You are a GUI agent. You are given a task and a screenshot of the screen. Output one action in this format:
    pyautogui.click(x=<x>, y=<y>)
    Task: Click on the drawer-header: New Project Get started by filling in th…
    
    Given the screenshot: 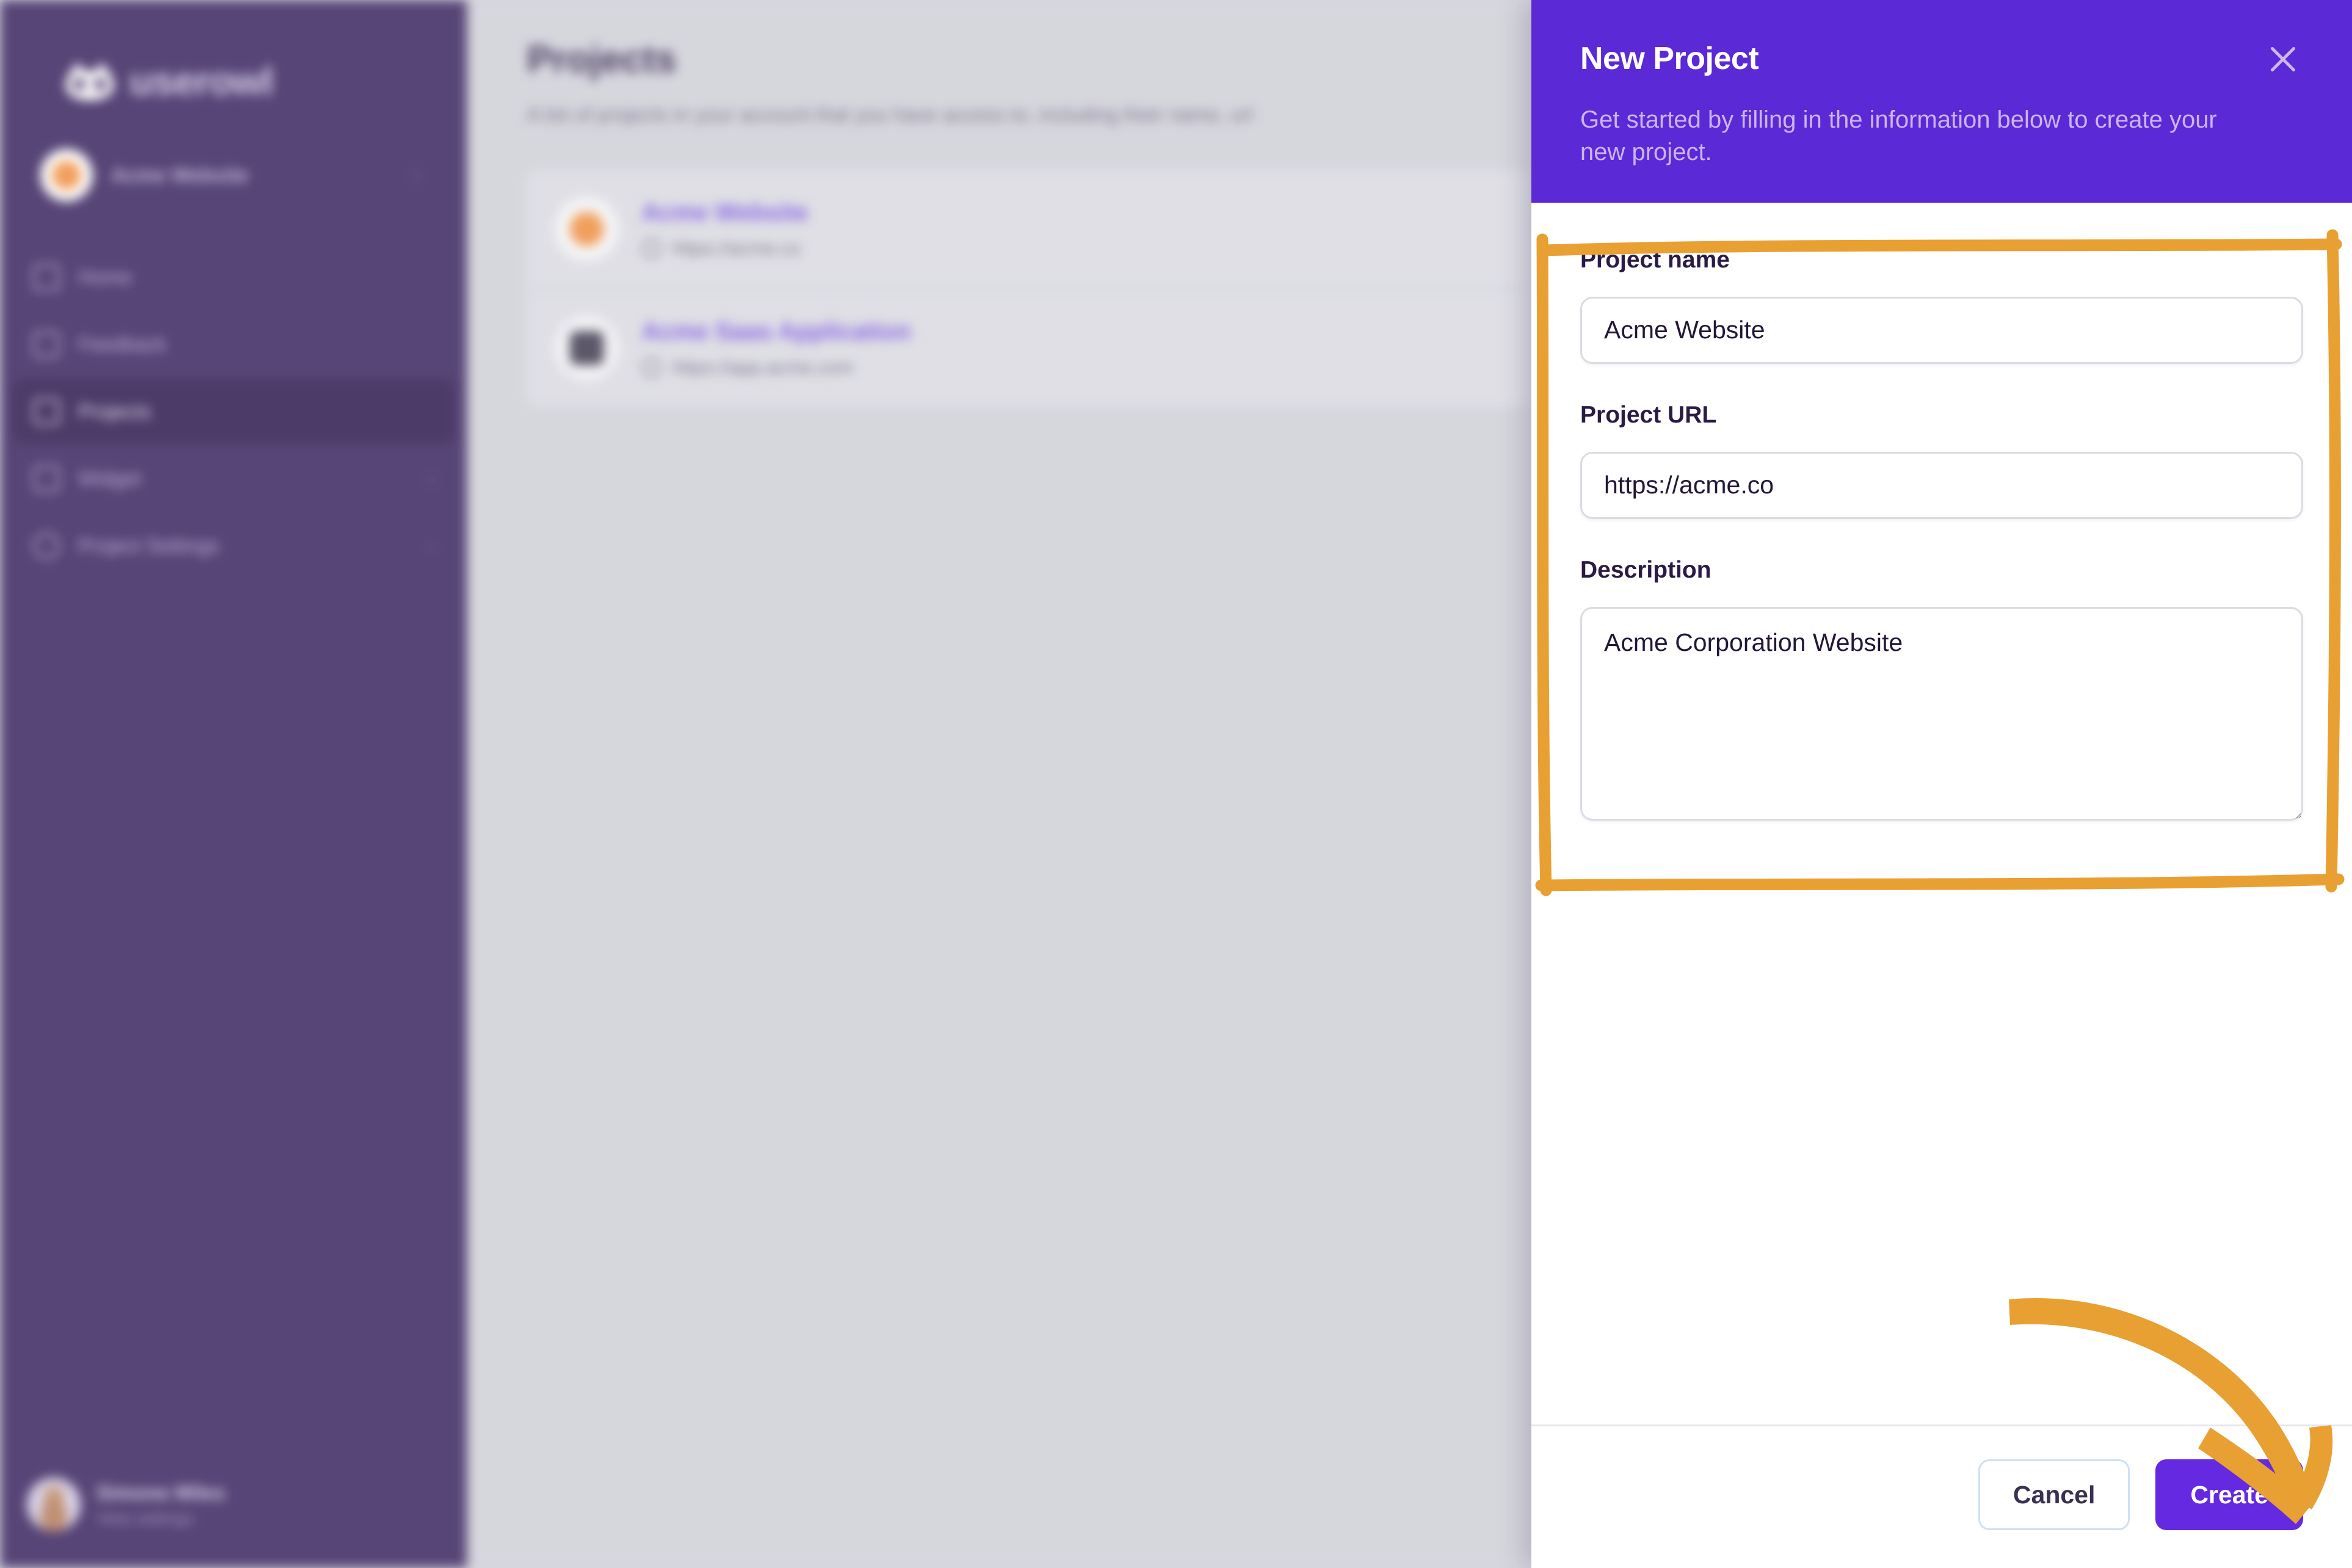 What is the action you would take?
    pyautogui.click(x=1941, y=101)
    